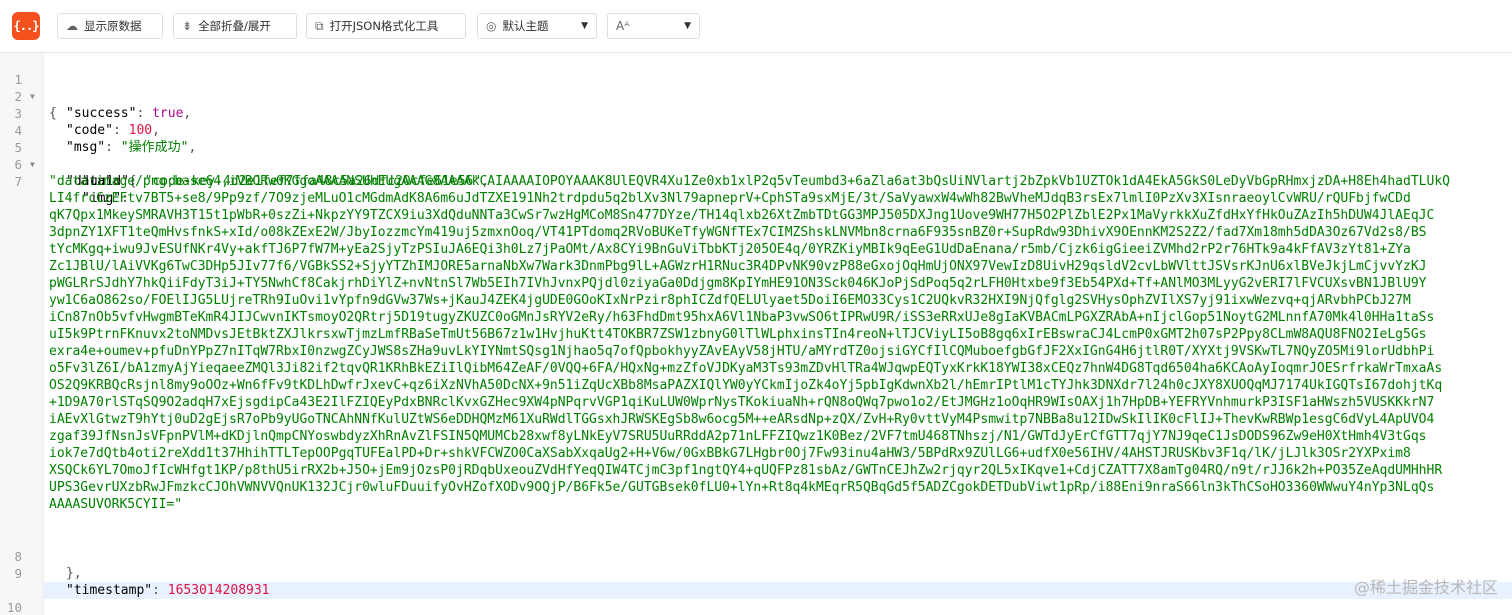 This screenshot has width=1512, height=615. I want to click on show-raw-label: 显示原数据, so click(113, 26).